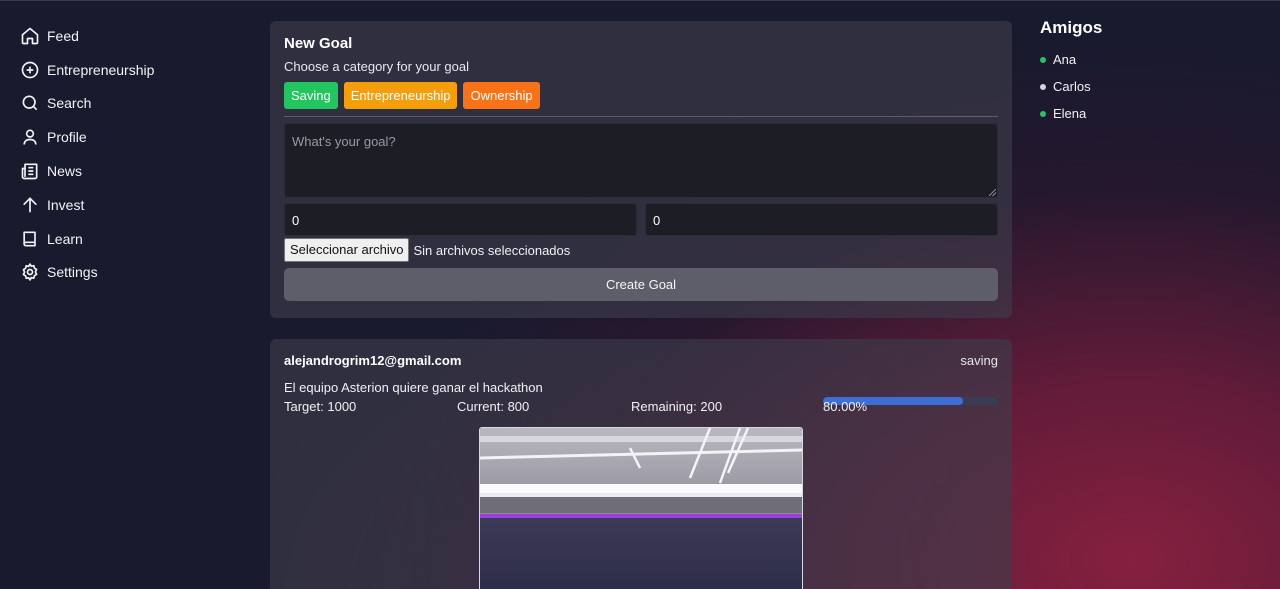 The height and width of the screenshot is (589, 1280). Describe the element at coordinates (821, 219) in the screenshot. I see `current-amount-input: 0` at that location.